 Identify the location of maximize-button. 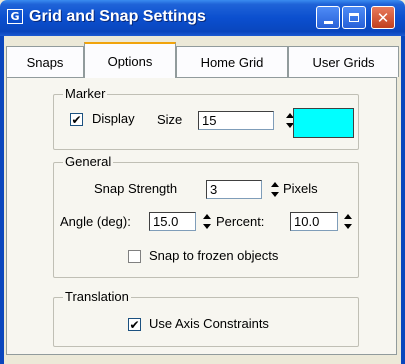
(354, 17).